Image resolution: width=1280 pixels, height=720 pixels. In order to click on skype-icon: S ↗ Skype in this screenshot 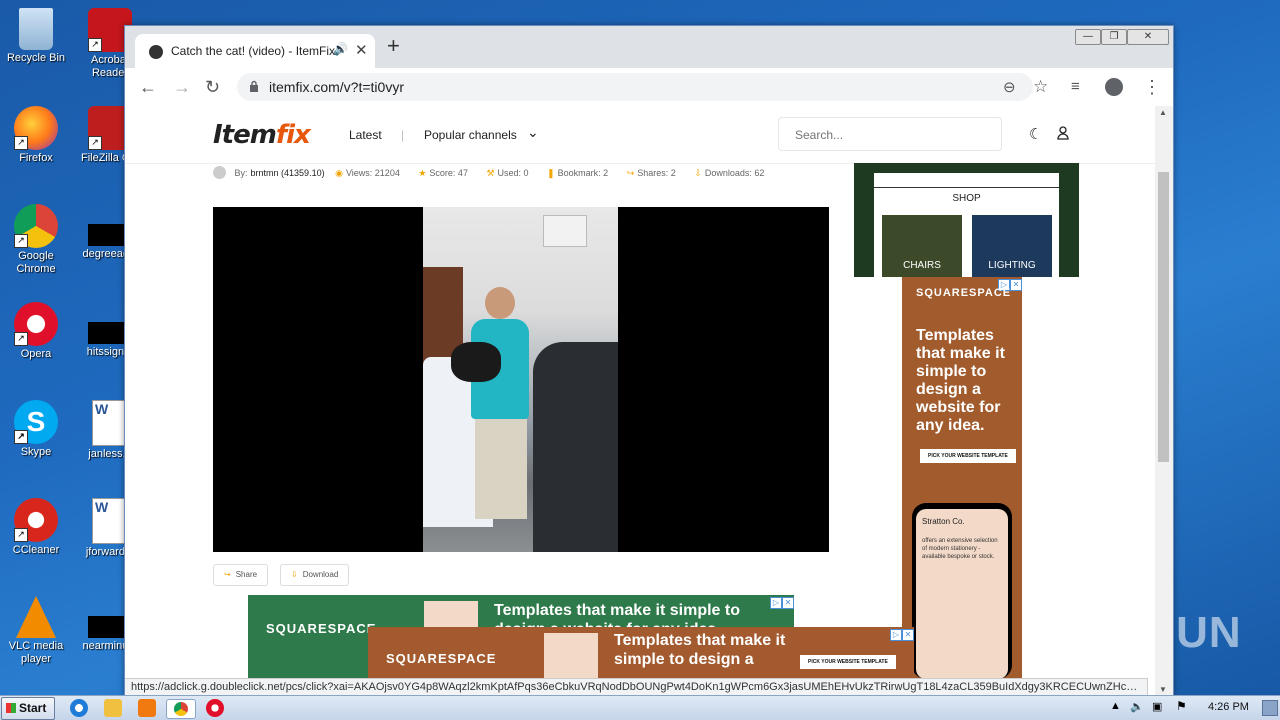, I will do `click(36, 429)`.